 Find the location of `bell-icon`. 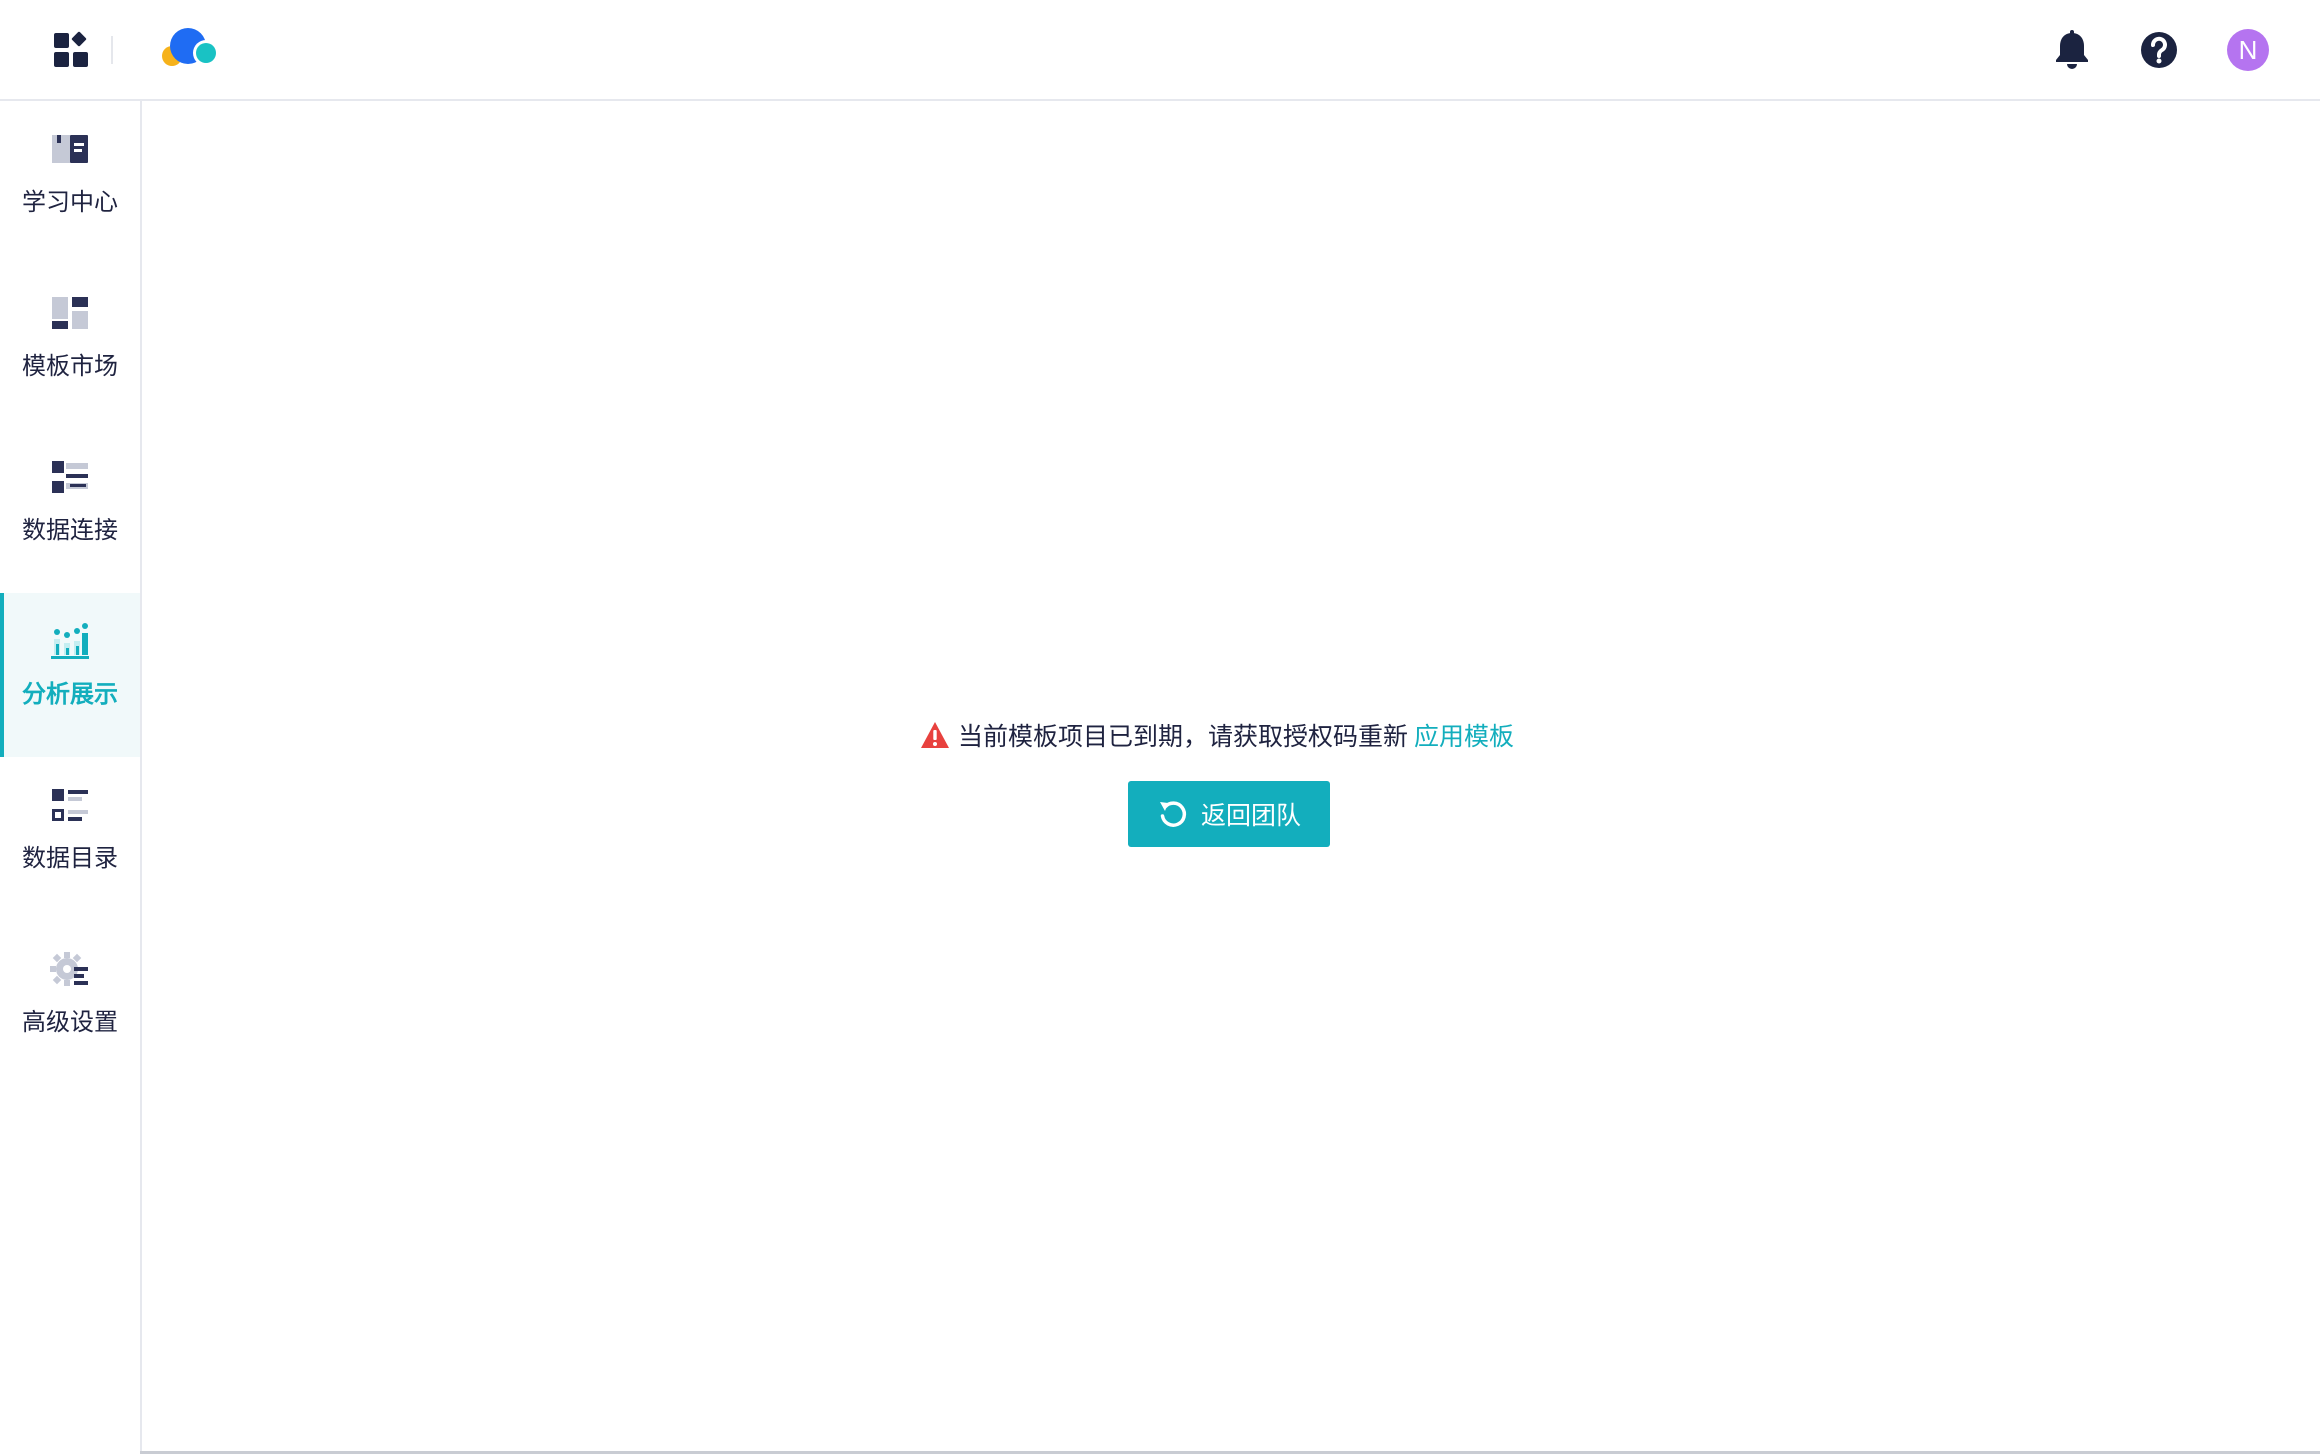

bell-icon is located at coordinates (2072, 50).